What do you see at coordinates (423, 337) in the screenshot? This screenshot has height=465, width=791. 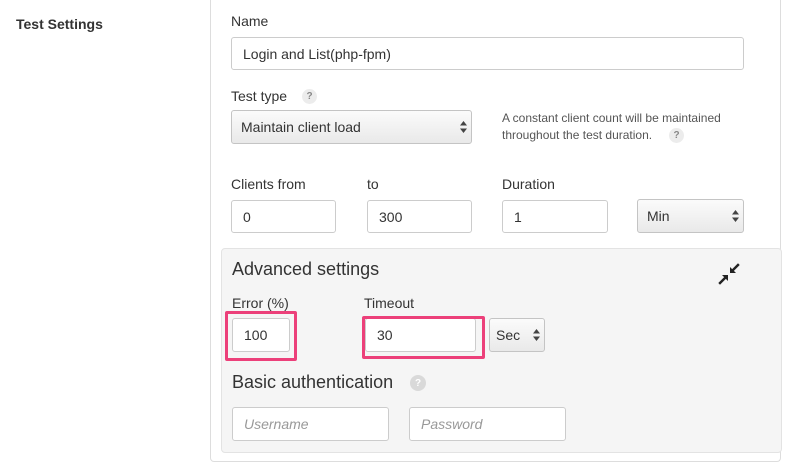 I see `timeout-highlight` at bounding box center [423, 337].